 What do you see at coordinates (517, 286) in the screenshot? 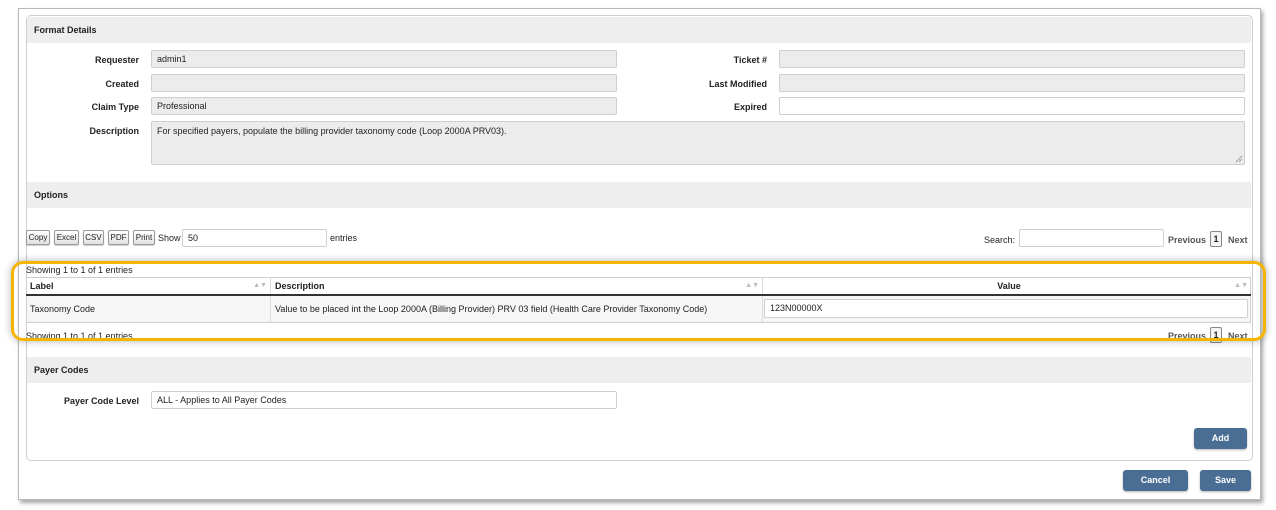
I see `column-header-description: Description ▲▼` at bounding box center [517, 286].